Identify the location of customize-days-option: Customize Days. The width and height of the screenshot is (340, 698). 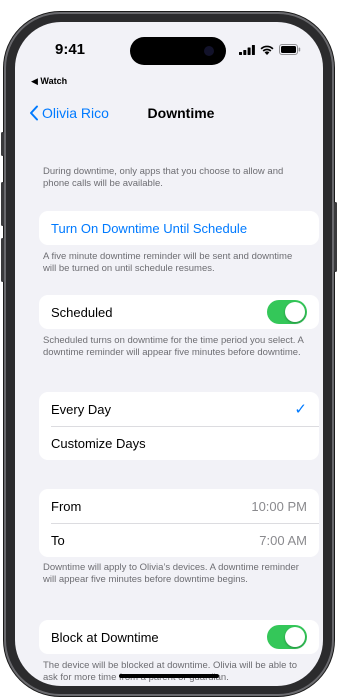
(179, 443).